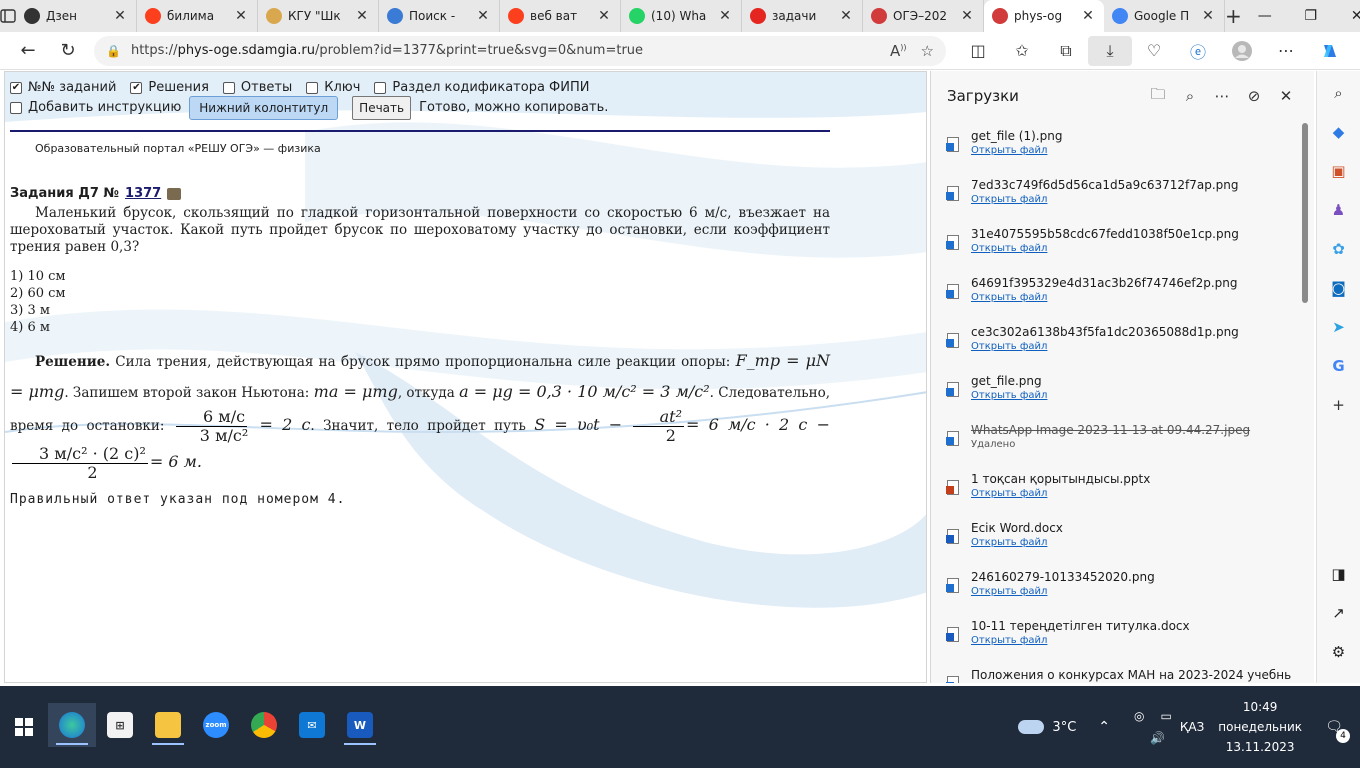 This screenshot has width=1360, height=768. What do you see at coordinates (143, 193) in the screenshot?
I see `task-number-link: 1377` at bounding box center [143, 193].